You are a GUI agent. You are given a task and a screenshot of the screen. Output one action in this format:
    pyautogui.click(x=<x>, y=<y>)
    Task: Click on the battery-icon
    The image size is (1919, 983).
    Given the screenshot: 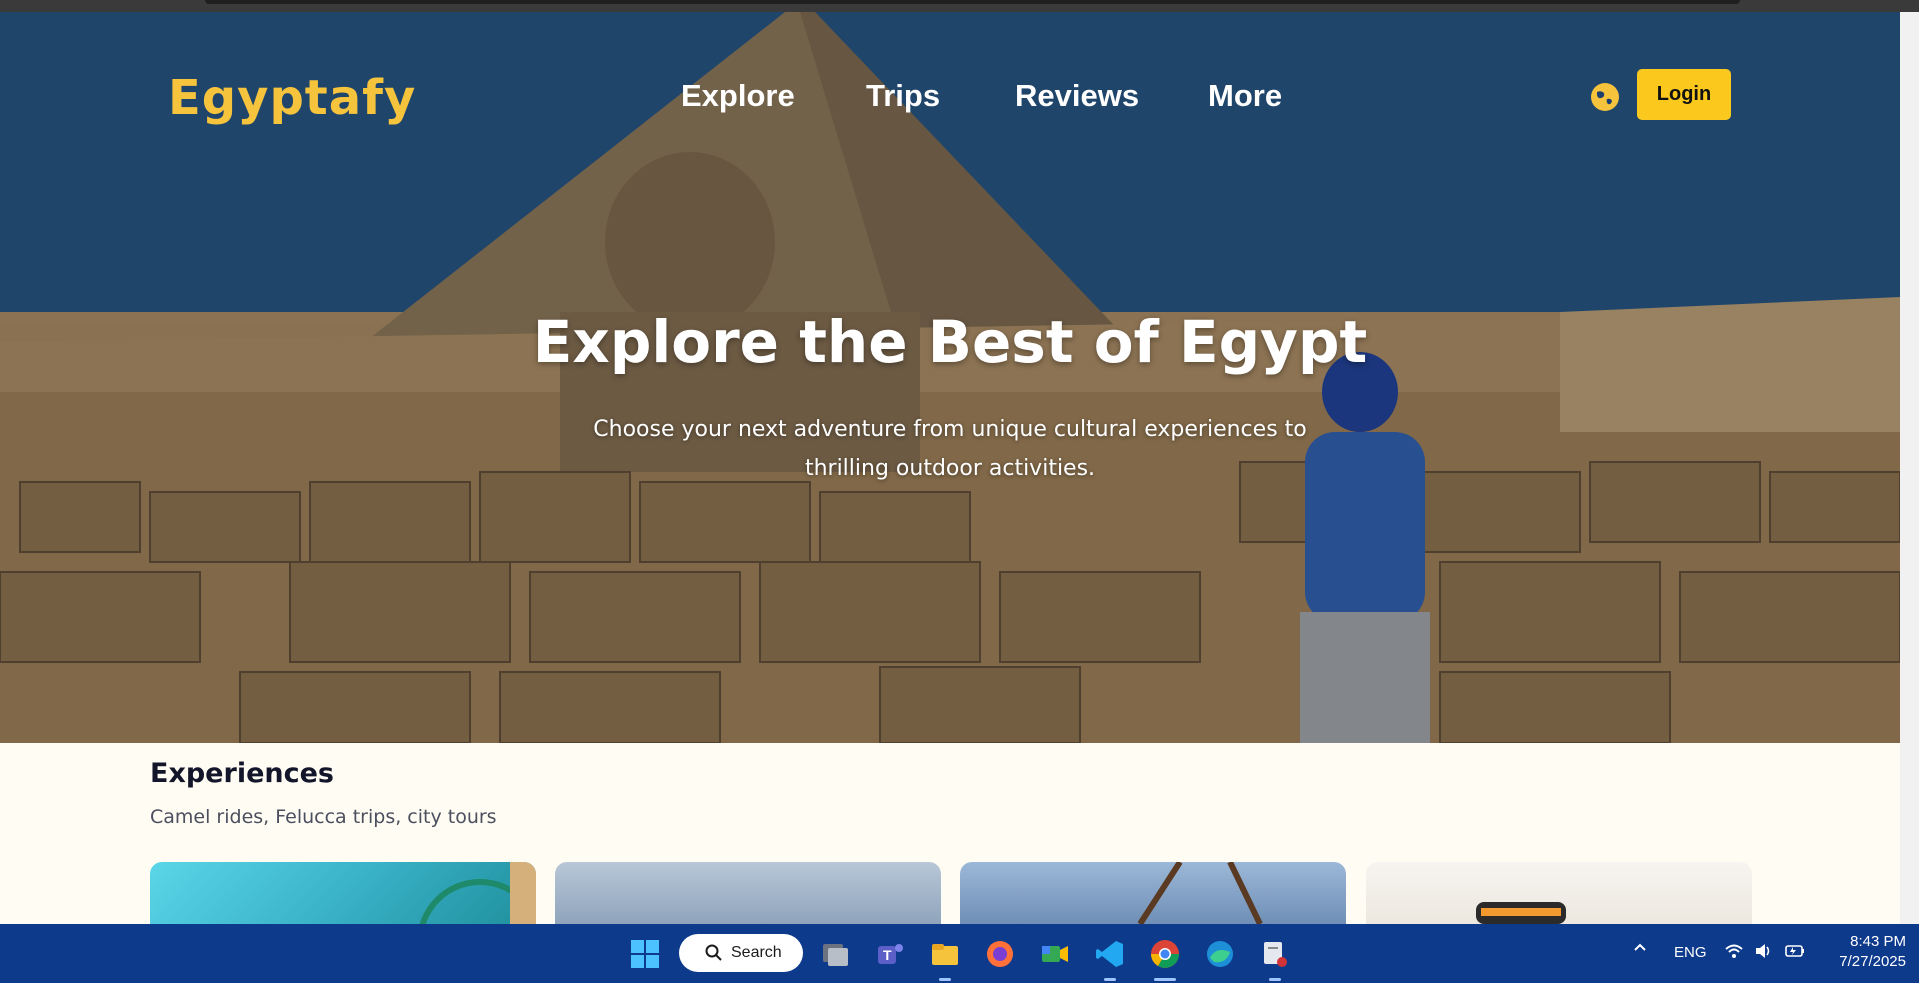 What is the action you would take?
    pyautogui.click(x=1795, y=953)
    